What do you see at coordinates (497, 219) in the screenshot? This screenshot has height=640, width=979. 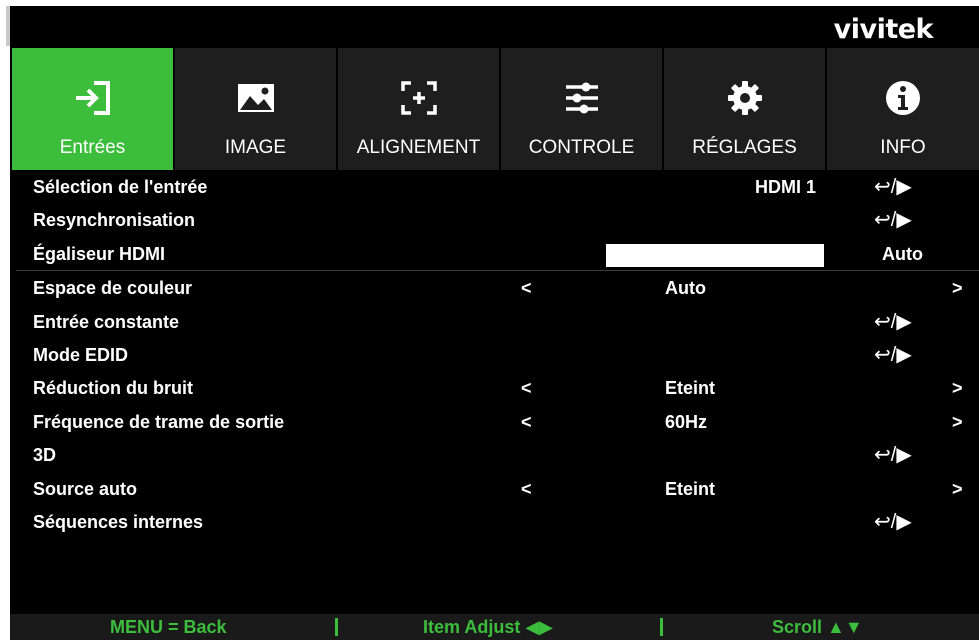 I see `menu-item-resynchronisation: Resynchronisation ↩/▶` at bounding box center [497, 219].